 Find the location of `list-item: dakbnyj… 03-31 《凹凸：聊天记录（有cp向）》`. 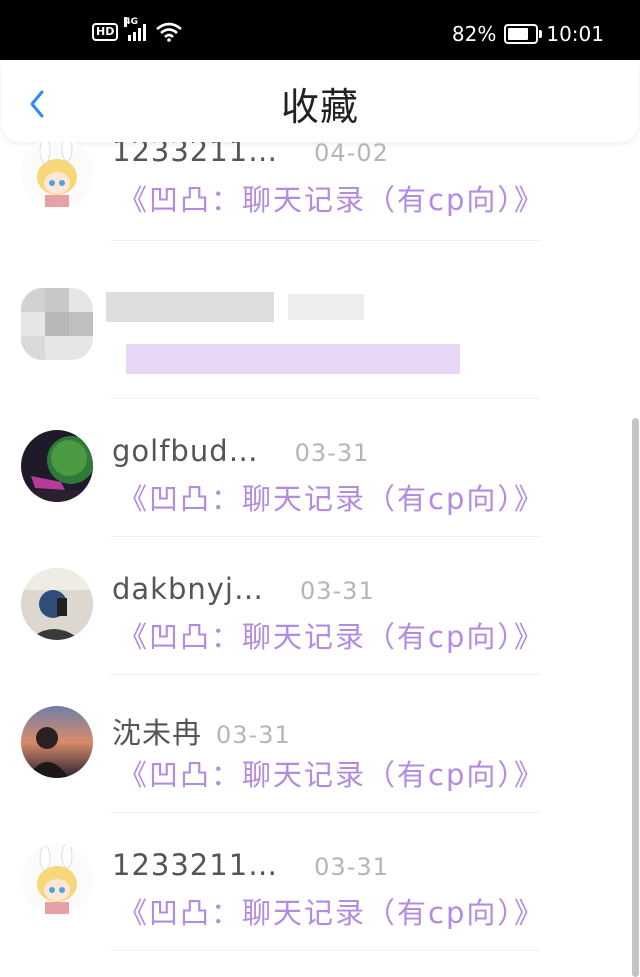

list-item: dakbnyj… 03-31 《凹凸：聊天记录（有cp向）》 is located at coordinates (300, 611).